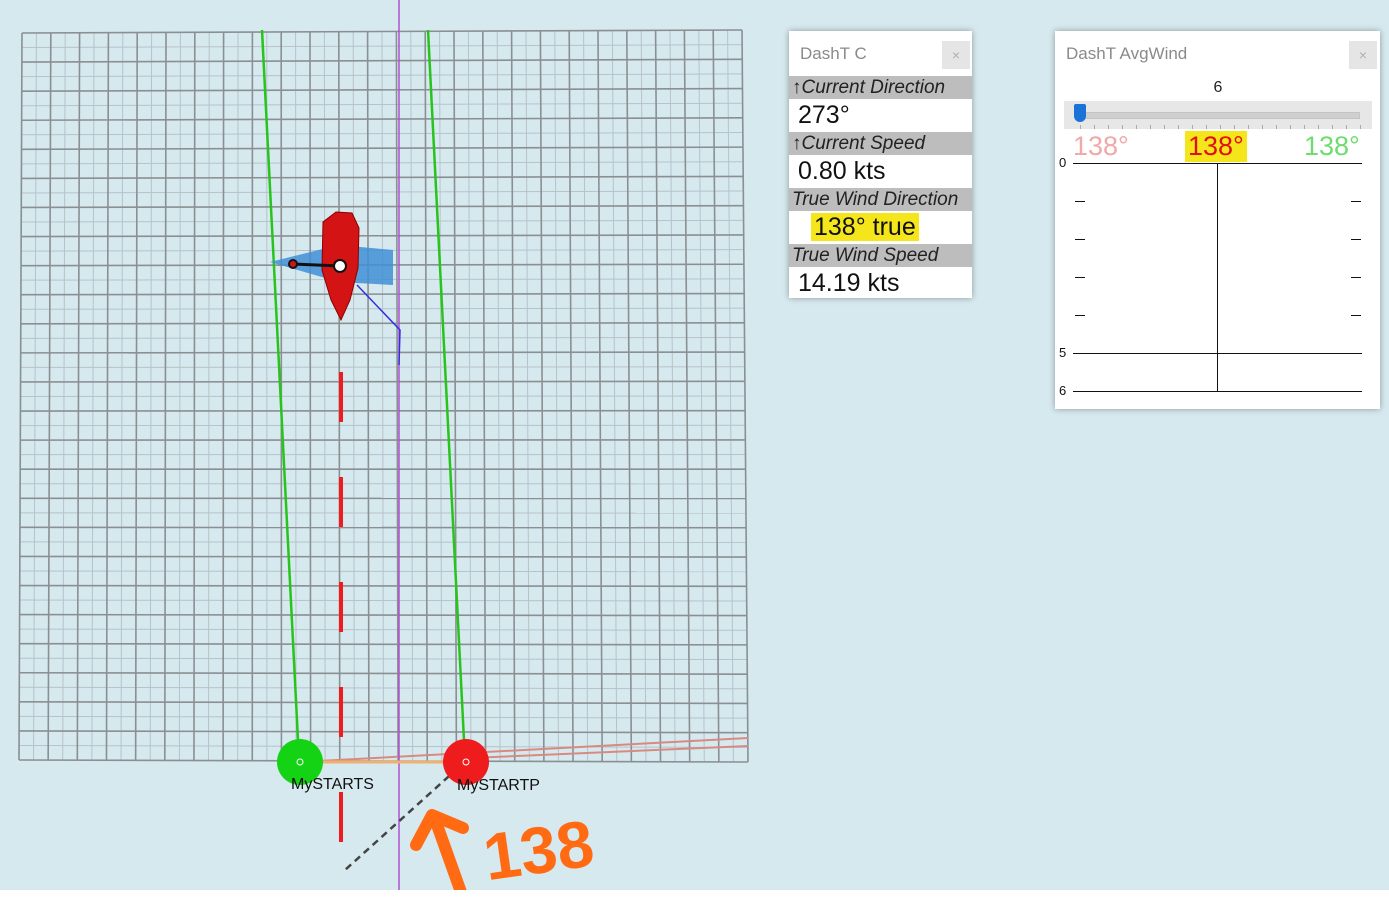 The image size is (1389, 902). What do you see at coordinates (293, 264) in the screenshot?
I see `boom-end-marker` at bounding box center [293, 264].